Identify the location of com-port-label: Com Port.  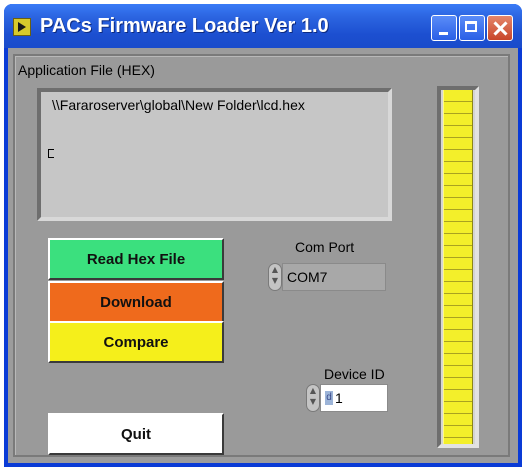
(325, 247).